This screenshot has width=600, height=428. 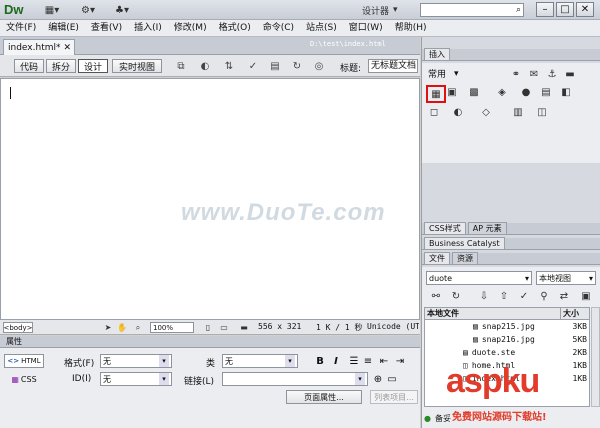 What do you see at coordinates (39, 47) in the screenshot?
I see `document-tab: index.html* ✕` at bounding box center [39, 47].